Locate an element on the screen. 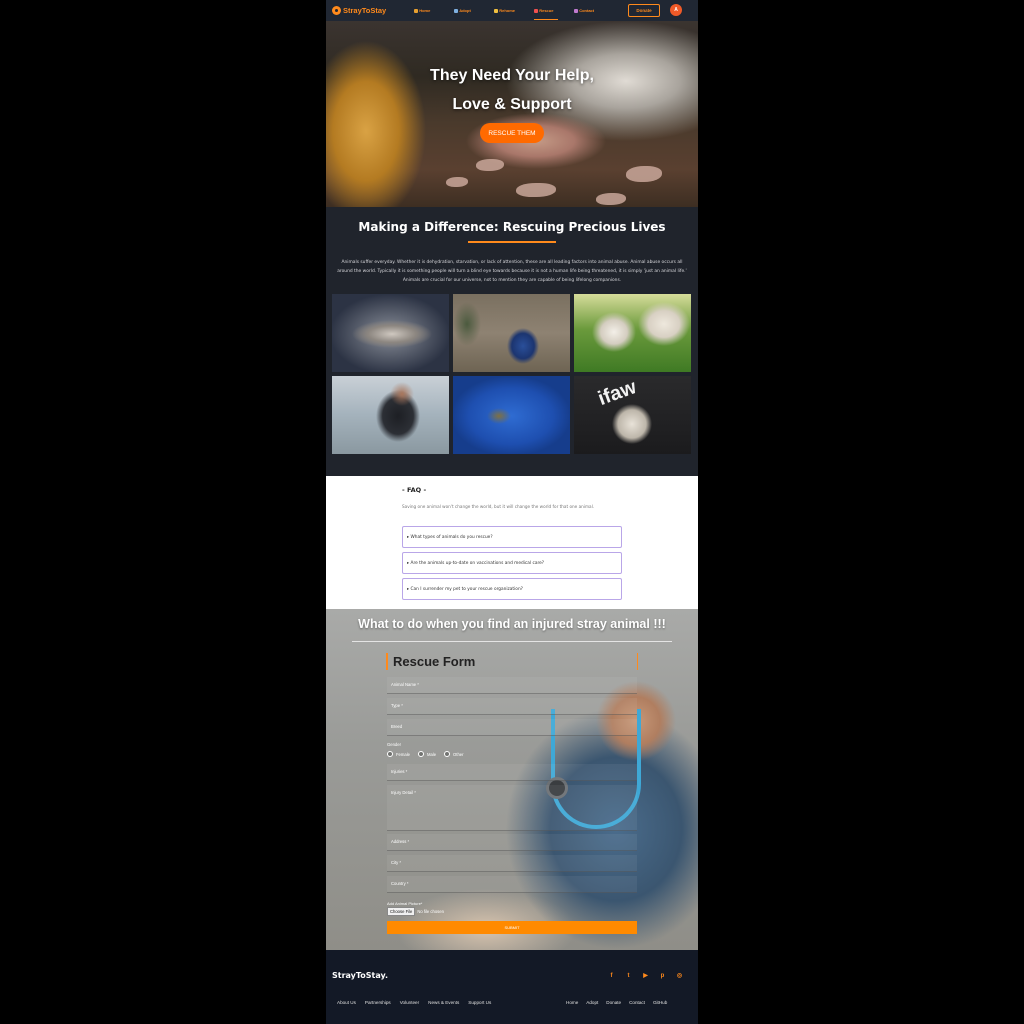 The image size is (1024, 1024). radio-label: Male is located at coordinates (431, 754).